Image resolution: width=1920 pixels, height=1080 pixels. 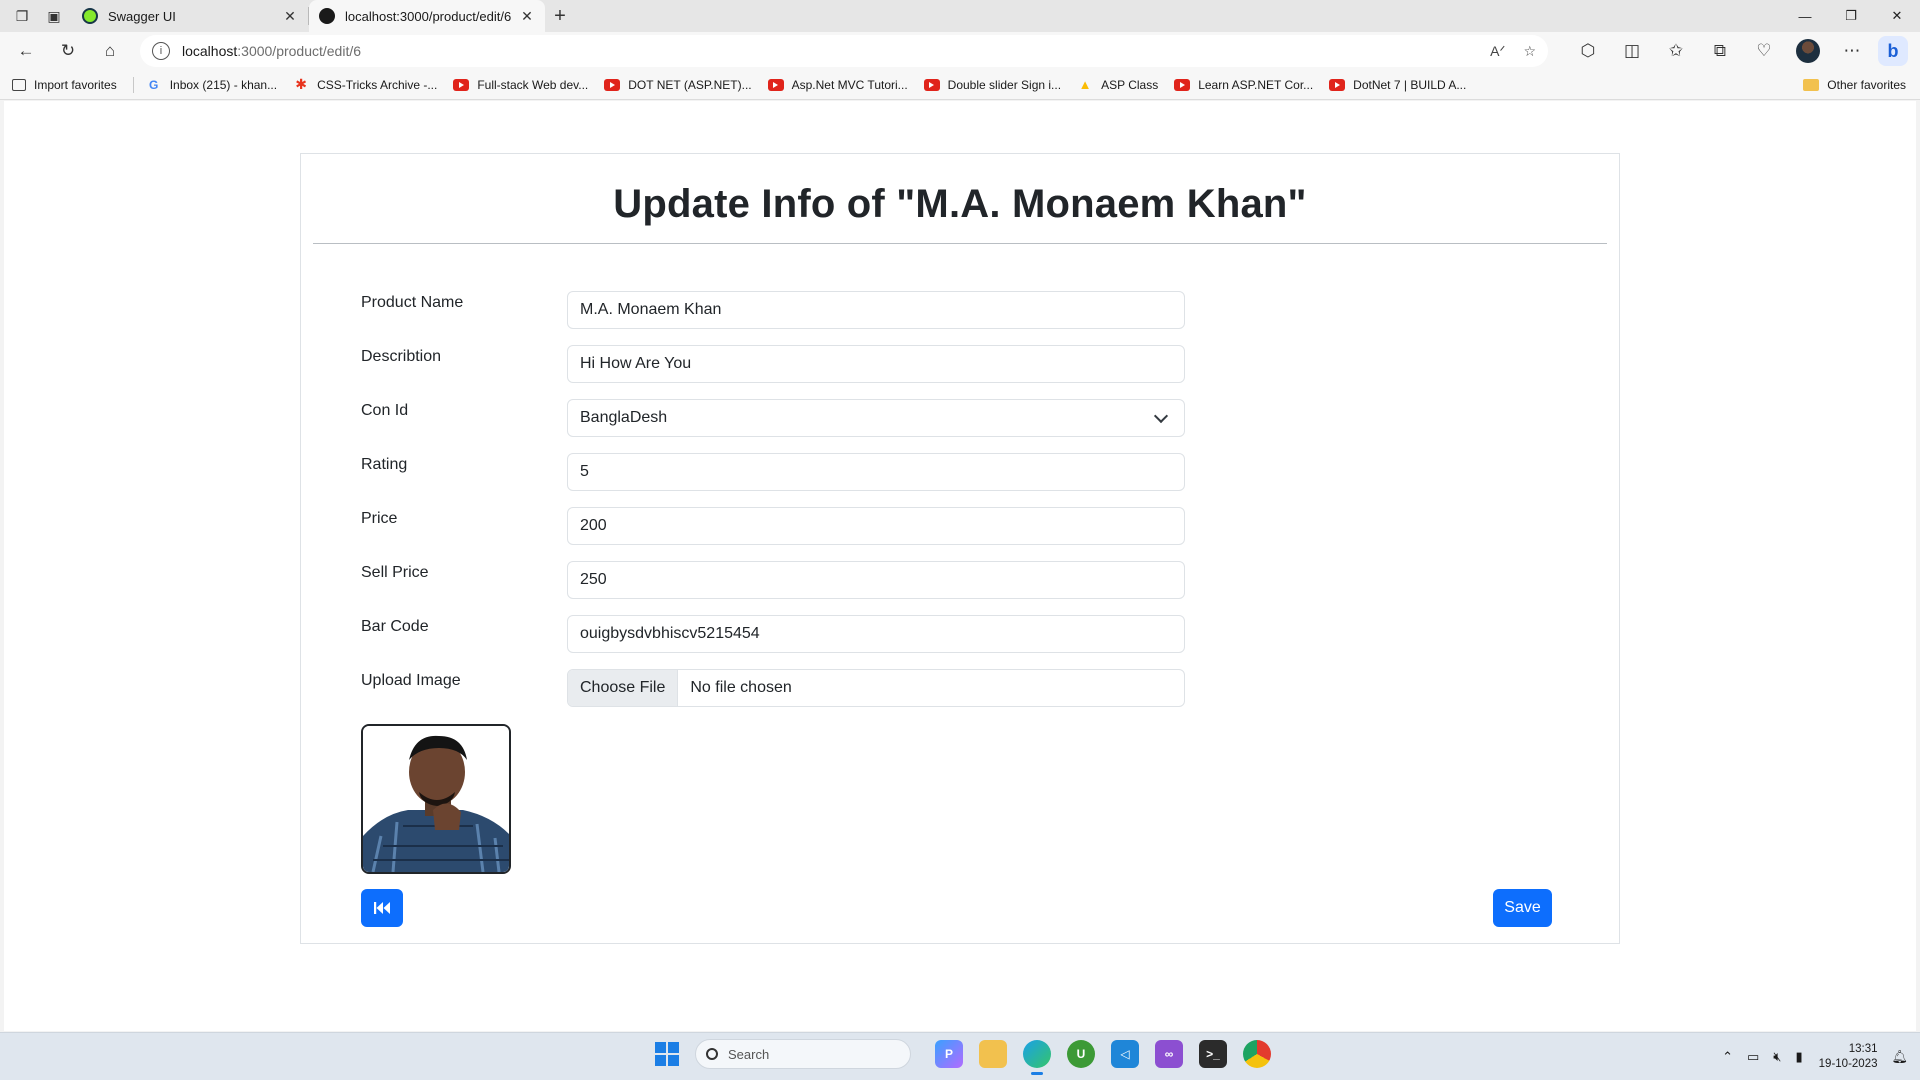 What do you see at coordinates (1753, 1057) in the screenshot?
I see `display-icon: ▭` at bounding box center [1753, 1057].